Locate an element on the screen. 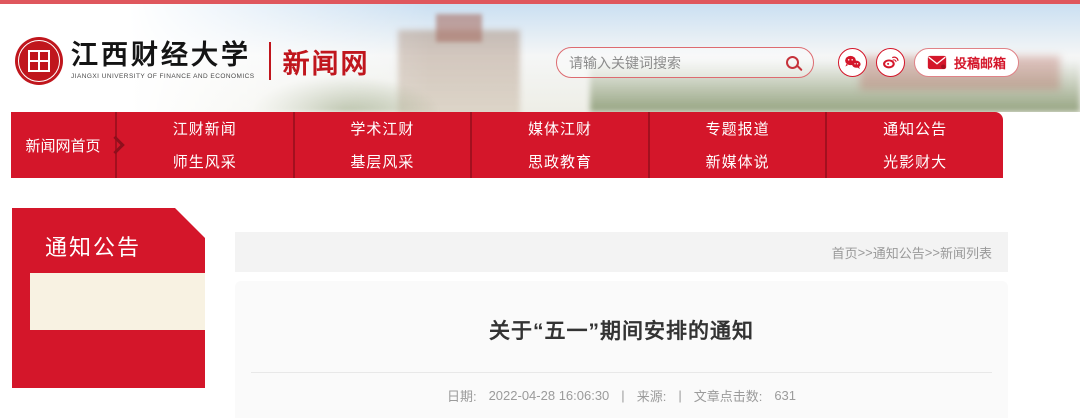  nav-item-xsjc: 学术江财 is located at coordinates (383, 128).